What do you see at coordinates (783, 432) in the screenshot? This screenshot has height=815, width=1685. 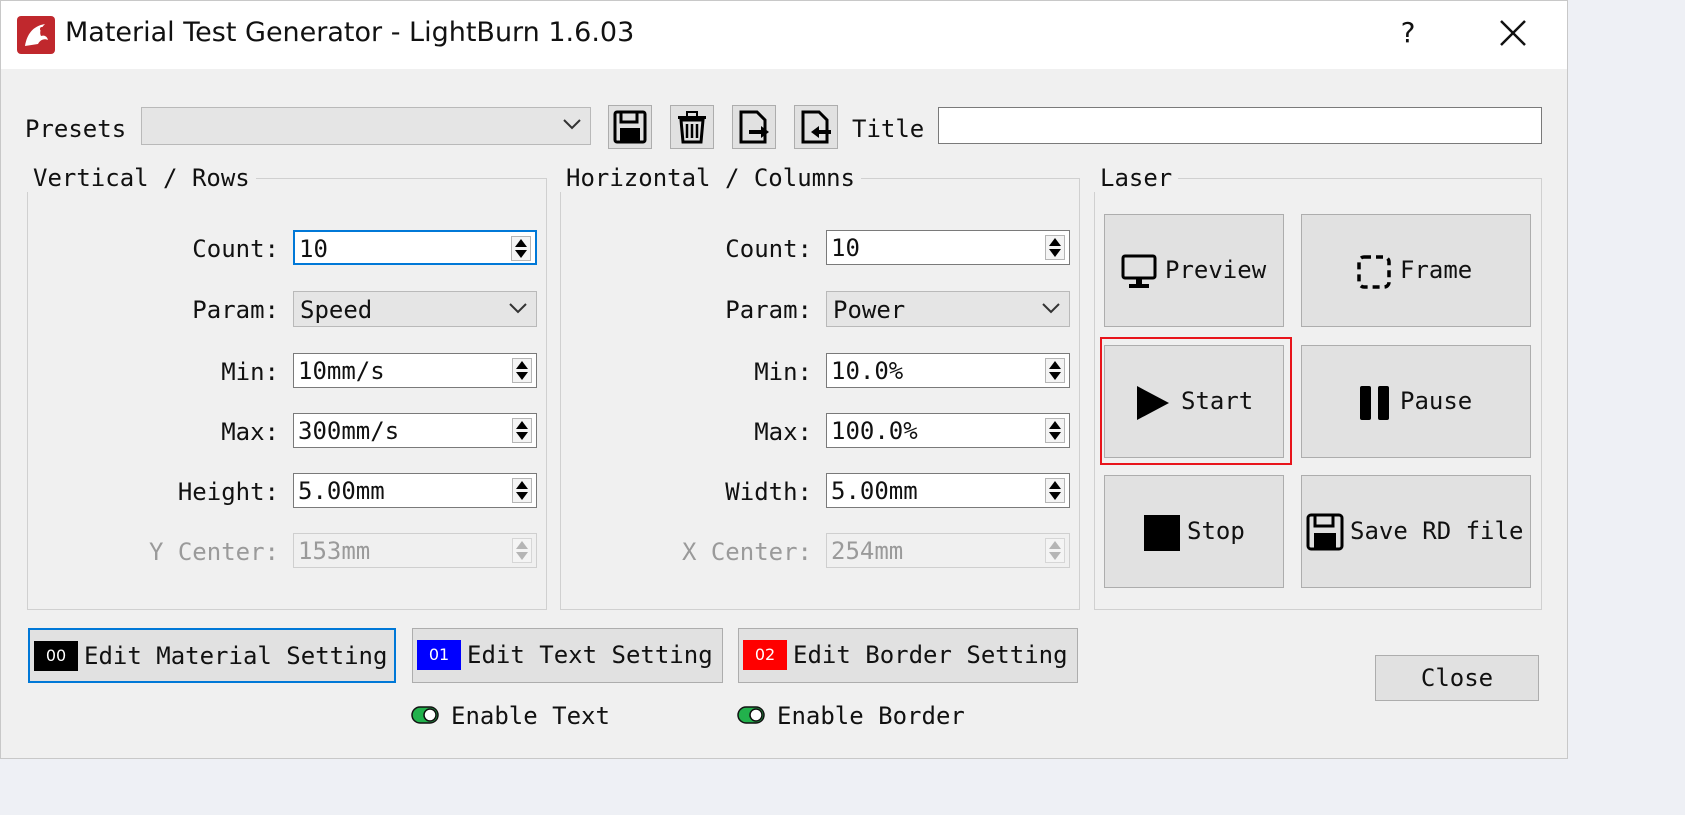 I see `column-max-label: Max:` at bounding box center [783, 432].